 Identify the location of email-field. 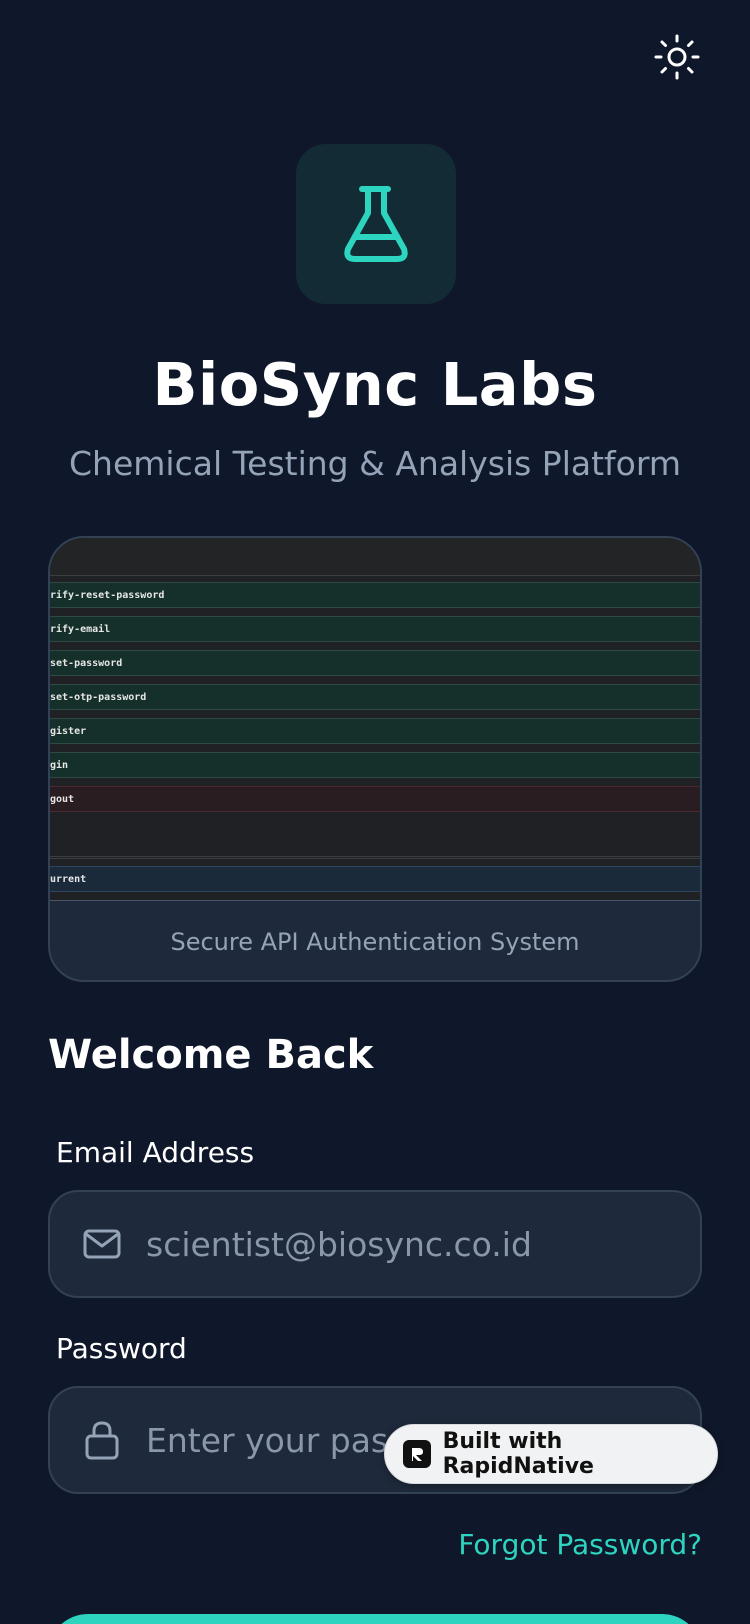
(375, 1244).